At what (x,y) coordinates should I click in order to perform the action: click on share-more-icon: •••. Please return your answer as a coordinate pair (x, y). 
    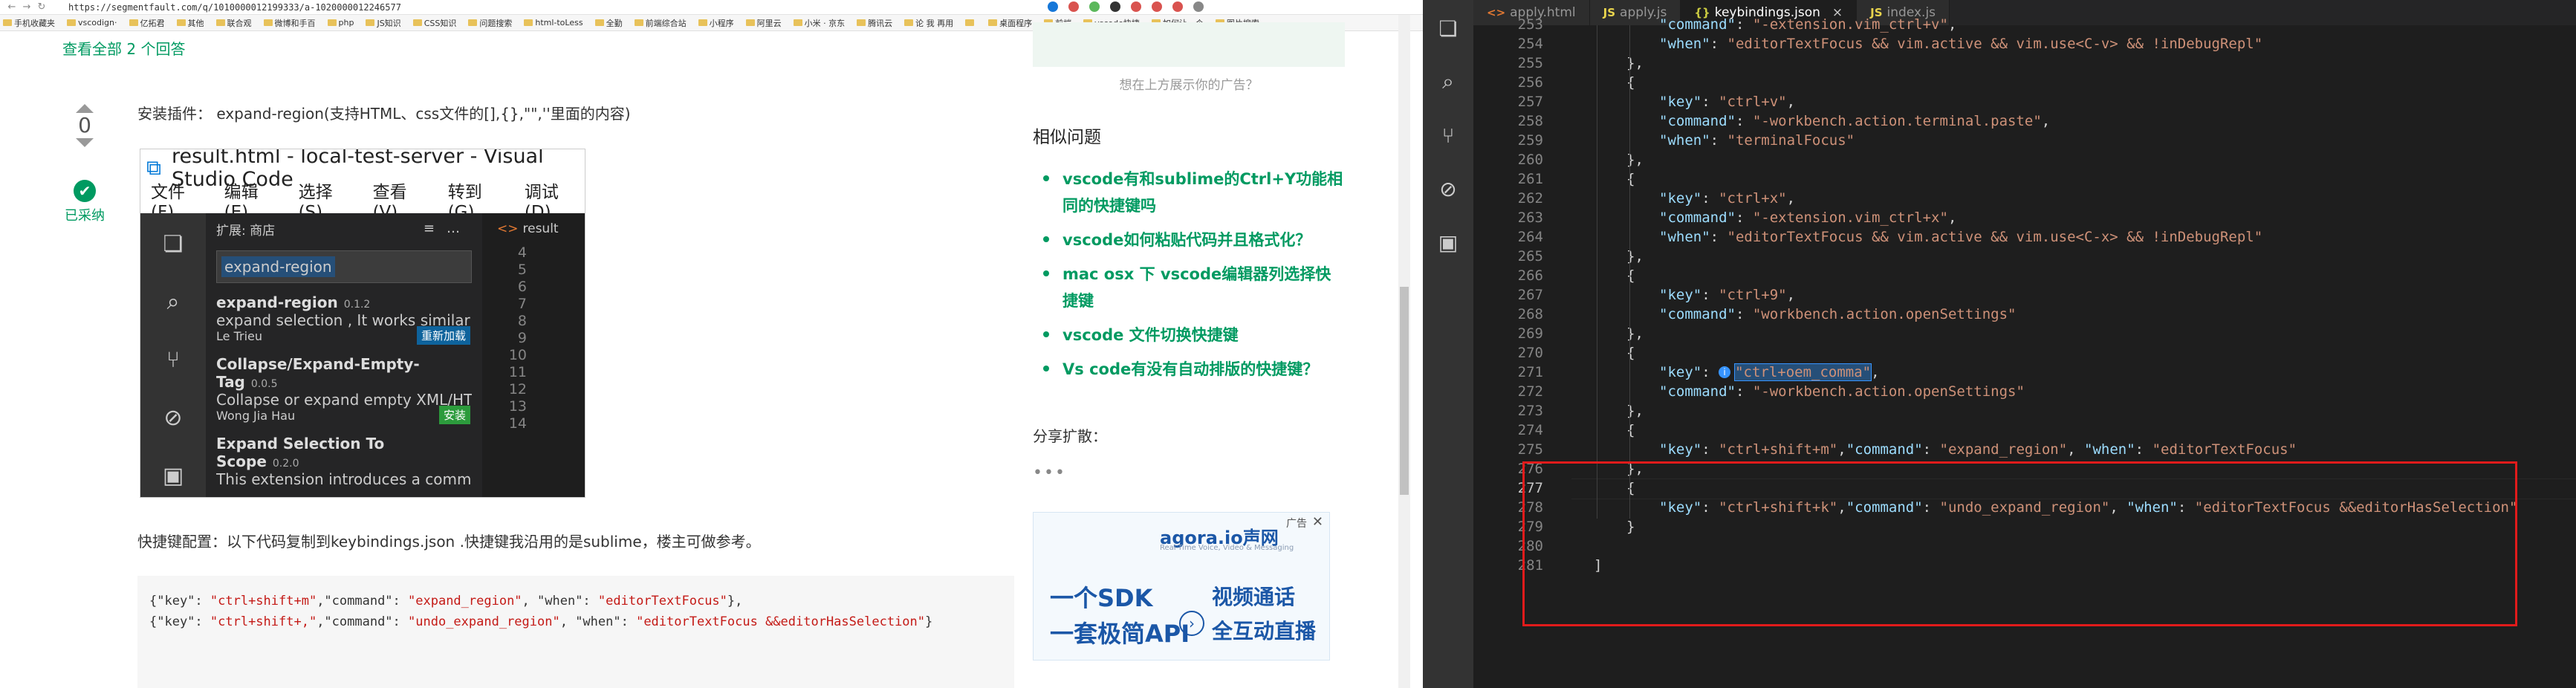
    Looking at the image, I should click on (1189, 473).